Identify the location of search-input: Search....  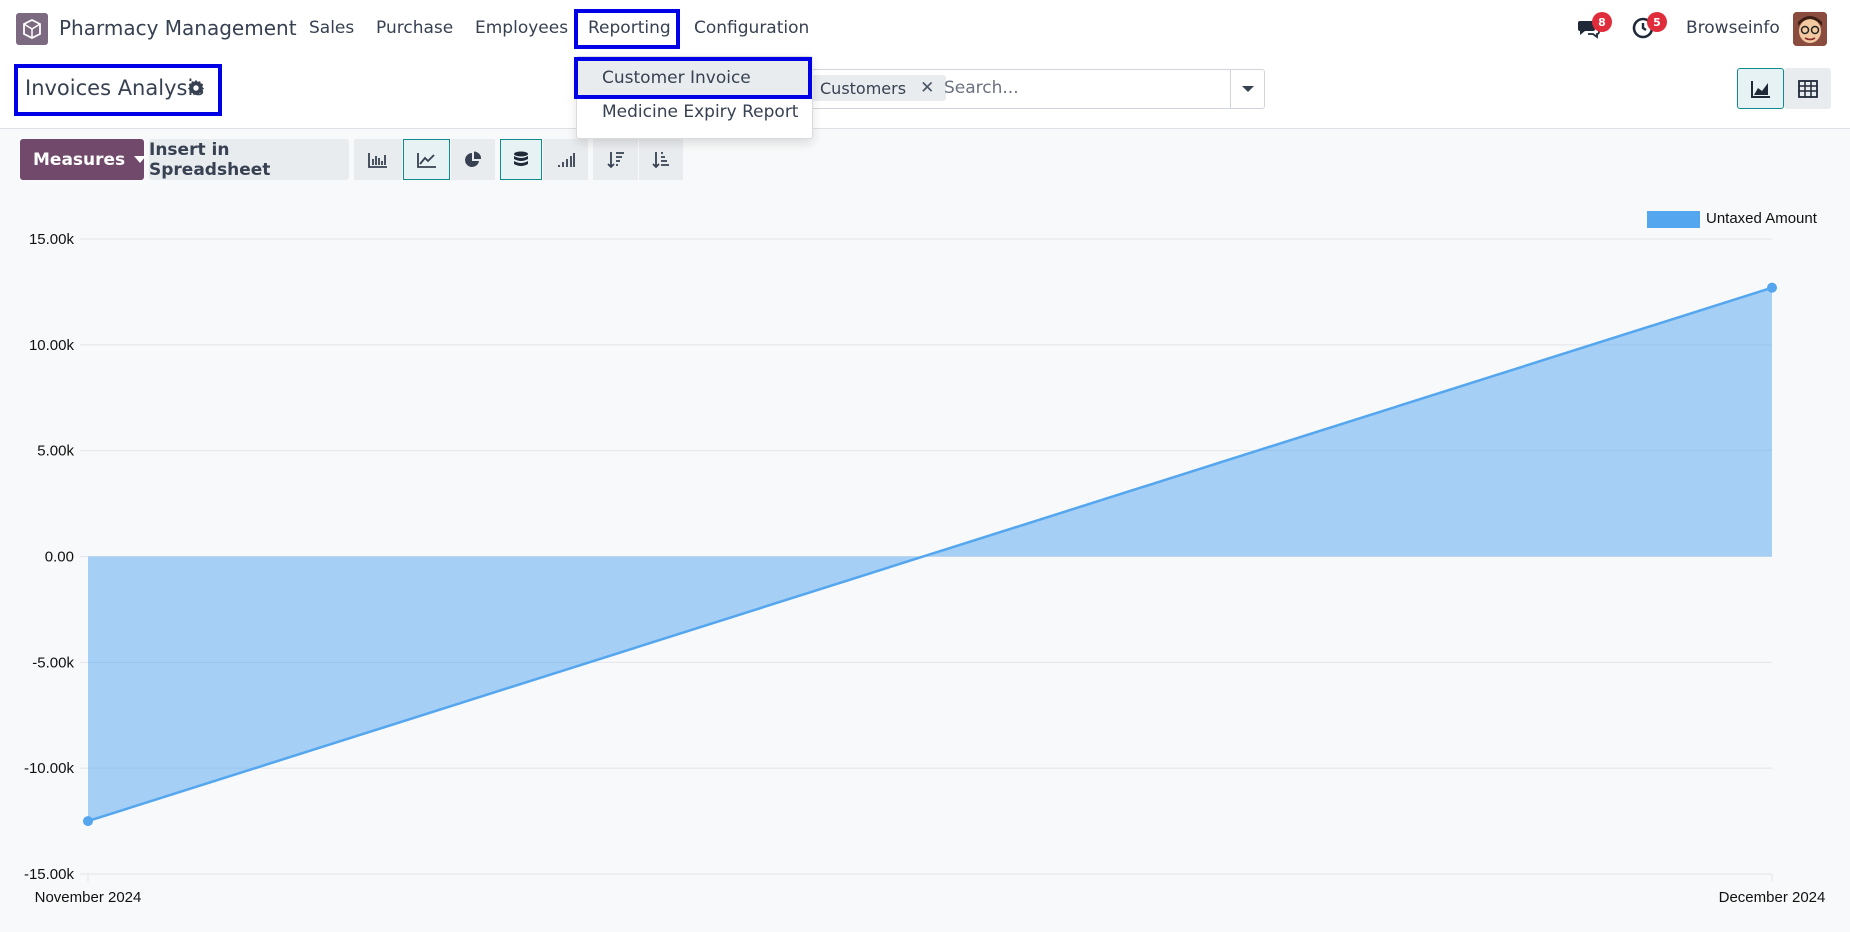
(981, 88).